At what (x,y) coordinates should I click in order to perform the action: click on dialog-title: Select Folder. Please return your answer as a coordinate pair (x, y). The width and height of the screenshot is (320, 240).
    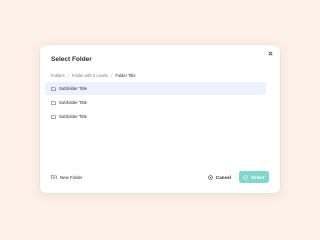
    Looking at the image, I should click on (71, 59).